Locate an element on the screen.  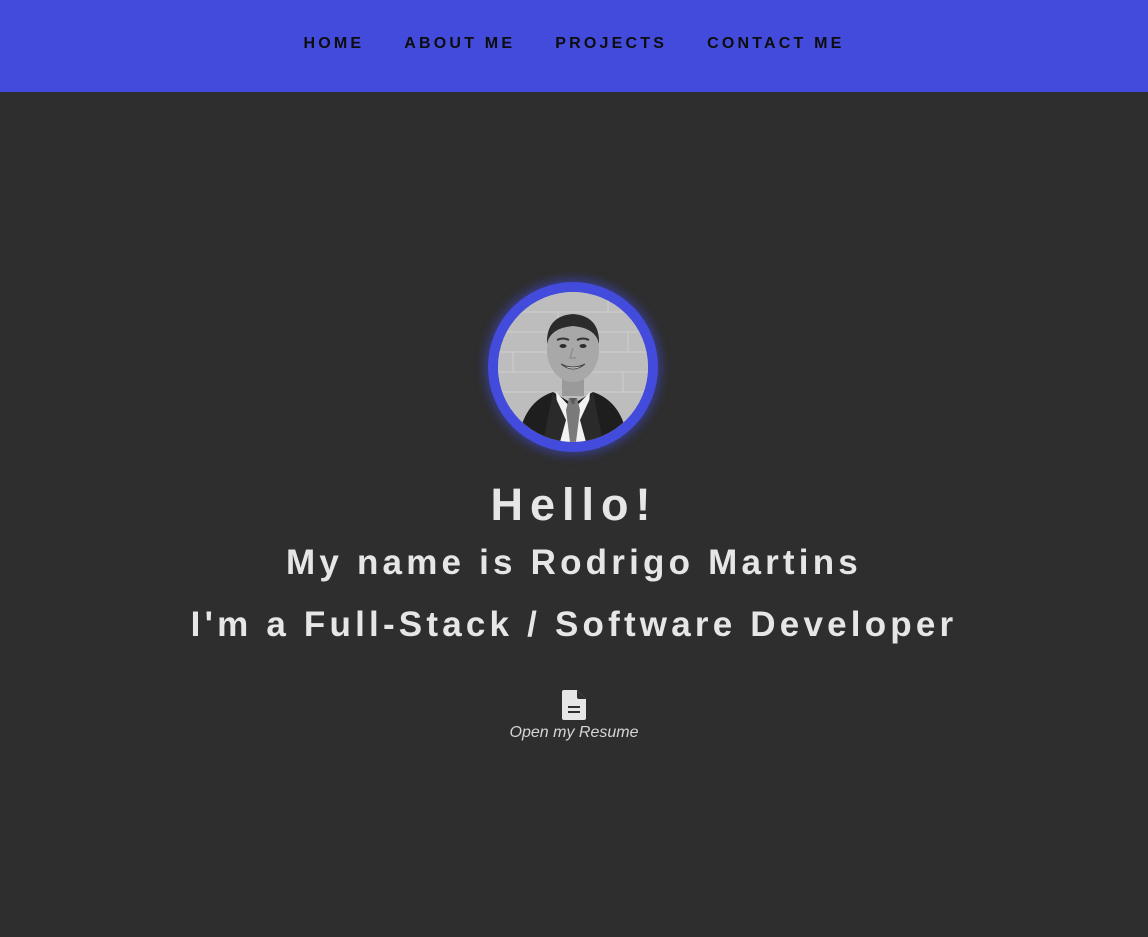
avatar is located at coordinates (573, 367).